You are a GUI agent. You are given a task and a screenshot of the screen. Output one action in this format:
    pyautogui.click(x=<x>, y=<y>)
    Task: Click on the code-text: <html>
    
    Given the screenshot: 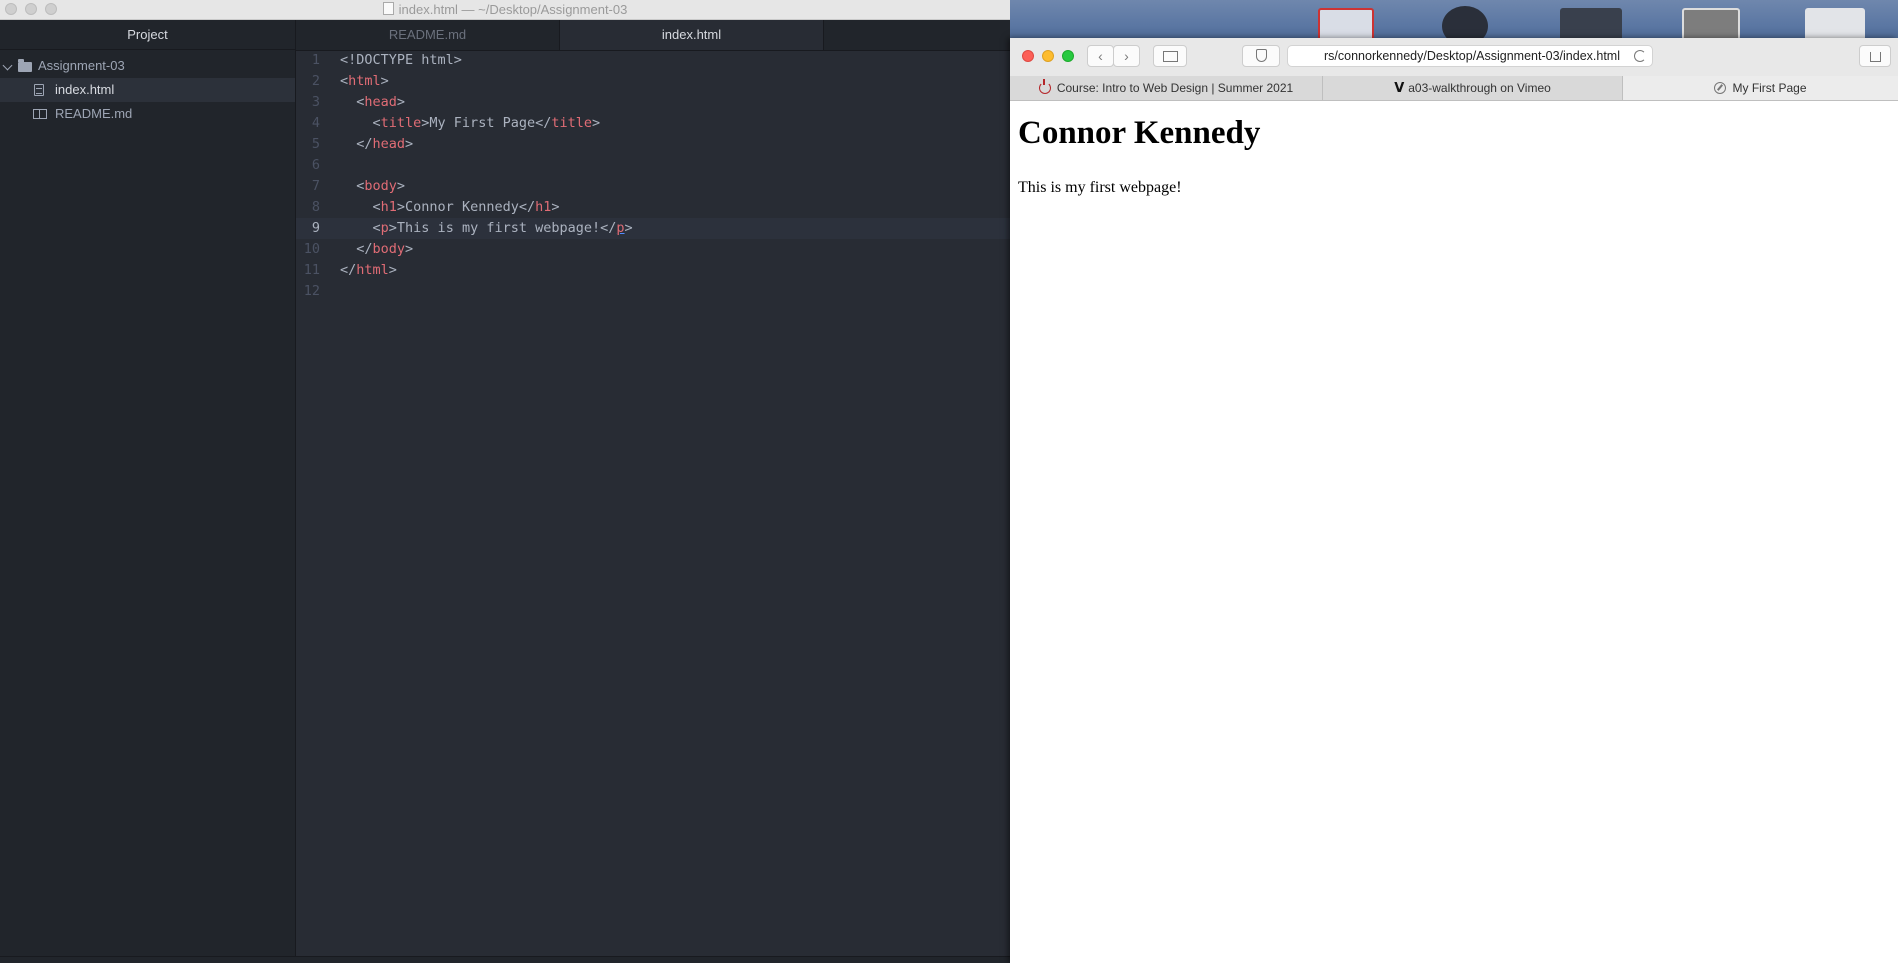 What is the action you would take?
    pyautogui.click(x=364, y=81)
    